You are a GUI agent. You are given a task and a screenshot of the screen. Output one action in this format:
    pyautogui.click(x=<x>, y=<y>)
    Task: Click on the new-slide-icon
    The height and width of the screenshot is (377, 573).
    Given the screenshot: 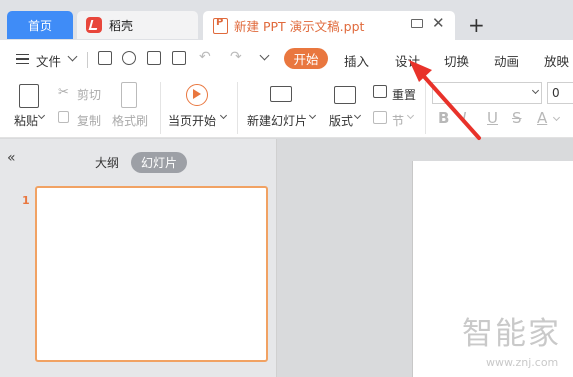 What is the action you would take?
    pyautogui.click(x=281, y=94)
    